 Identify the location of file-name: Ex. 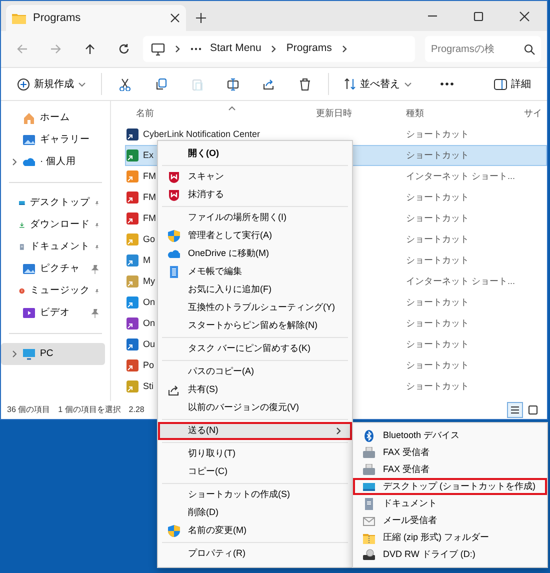
(148, 155).